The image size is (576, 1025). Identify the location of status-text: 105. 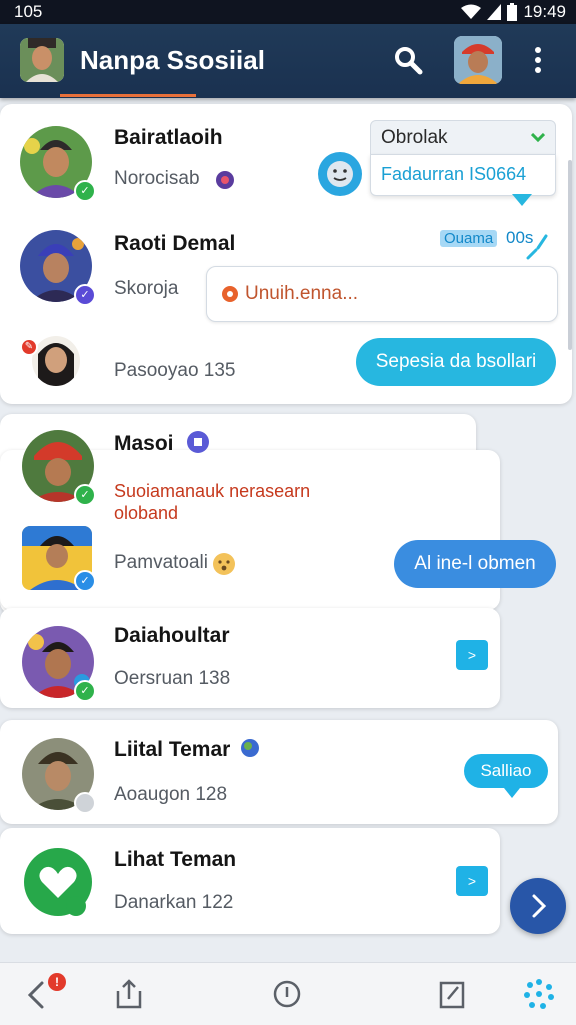
(28, 11).